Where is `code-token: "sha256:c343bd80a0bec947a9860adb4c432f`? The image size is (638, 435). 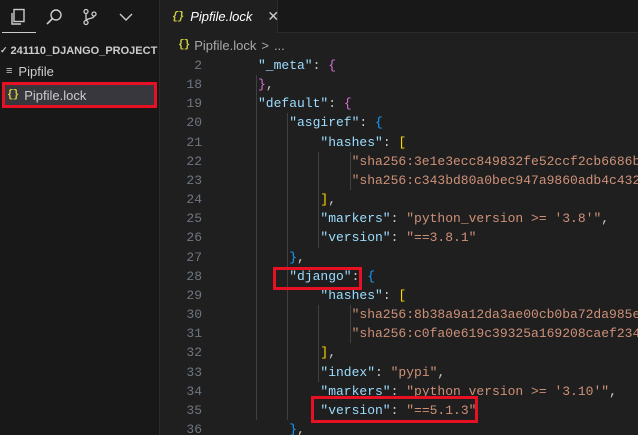
code-token: "sha256:c343bd80a0bec947a9860adb4c432f is located at coordinates (494, 180).